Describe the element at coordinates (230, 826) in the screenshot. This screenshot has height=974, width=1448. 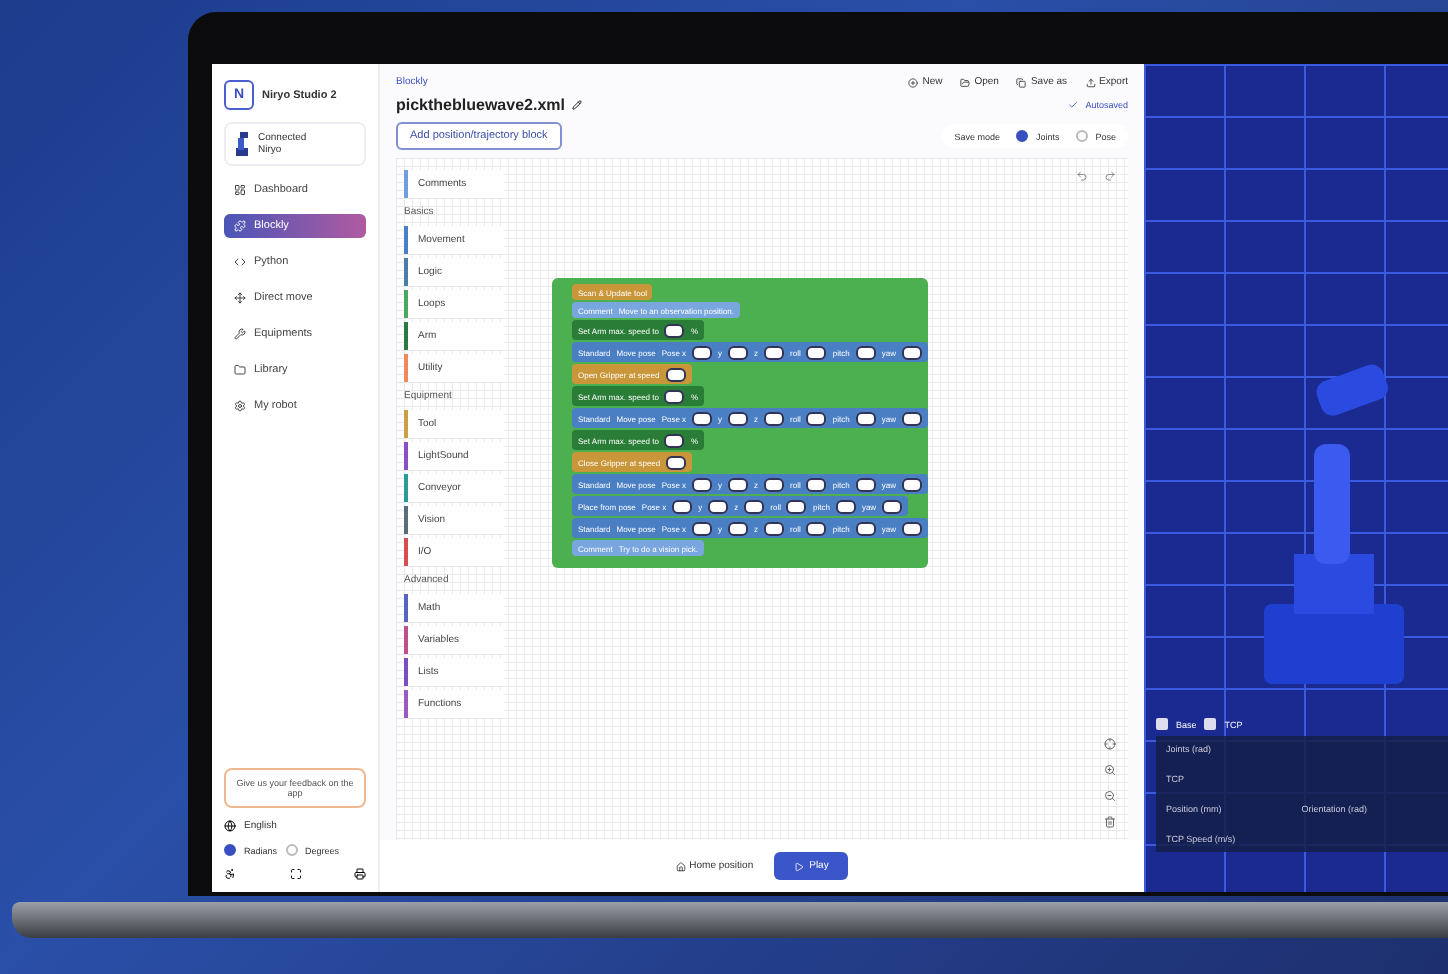
I see `globe-icon` at that location.